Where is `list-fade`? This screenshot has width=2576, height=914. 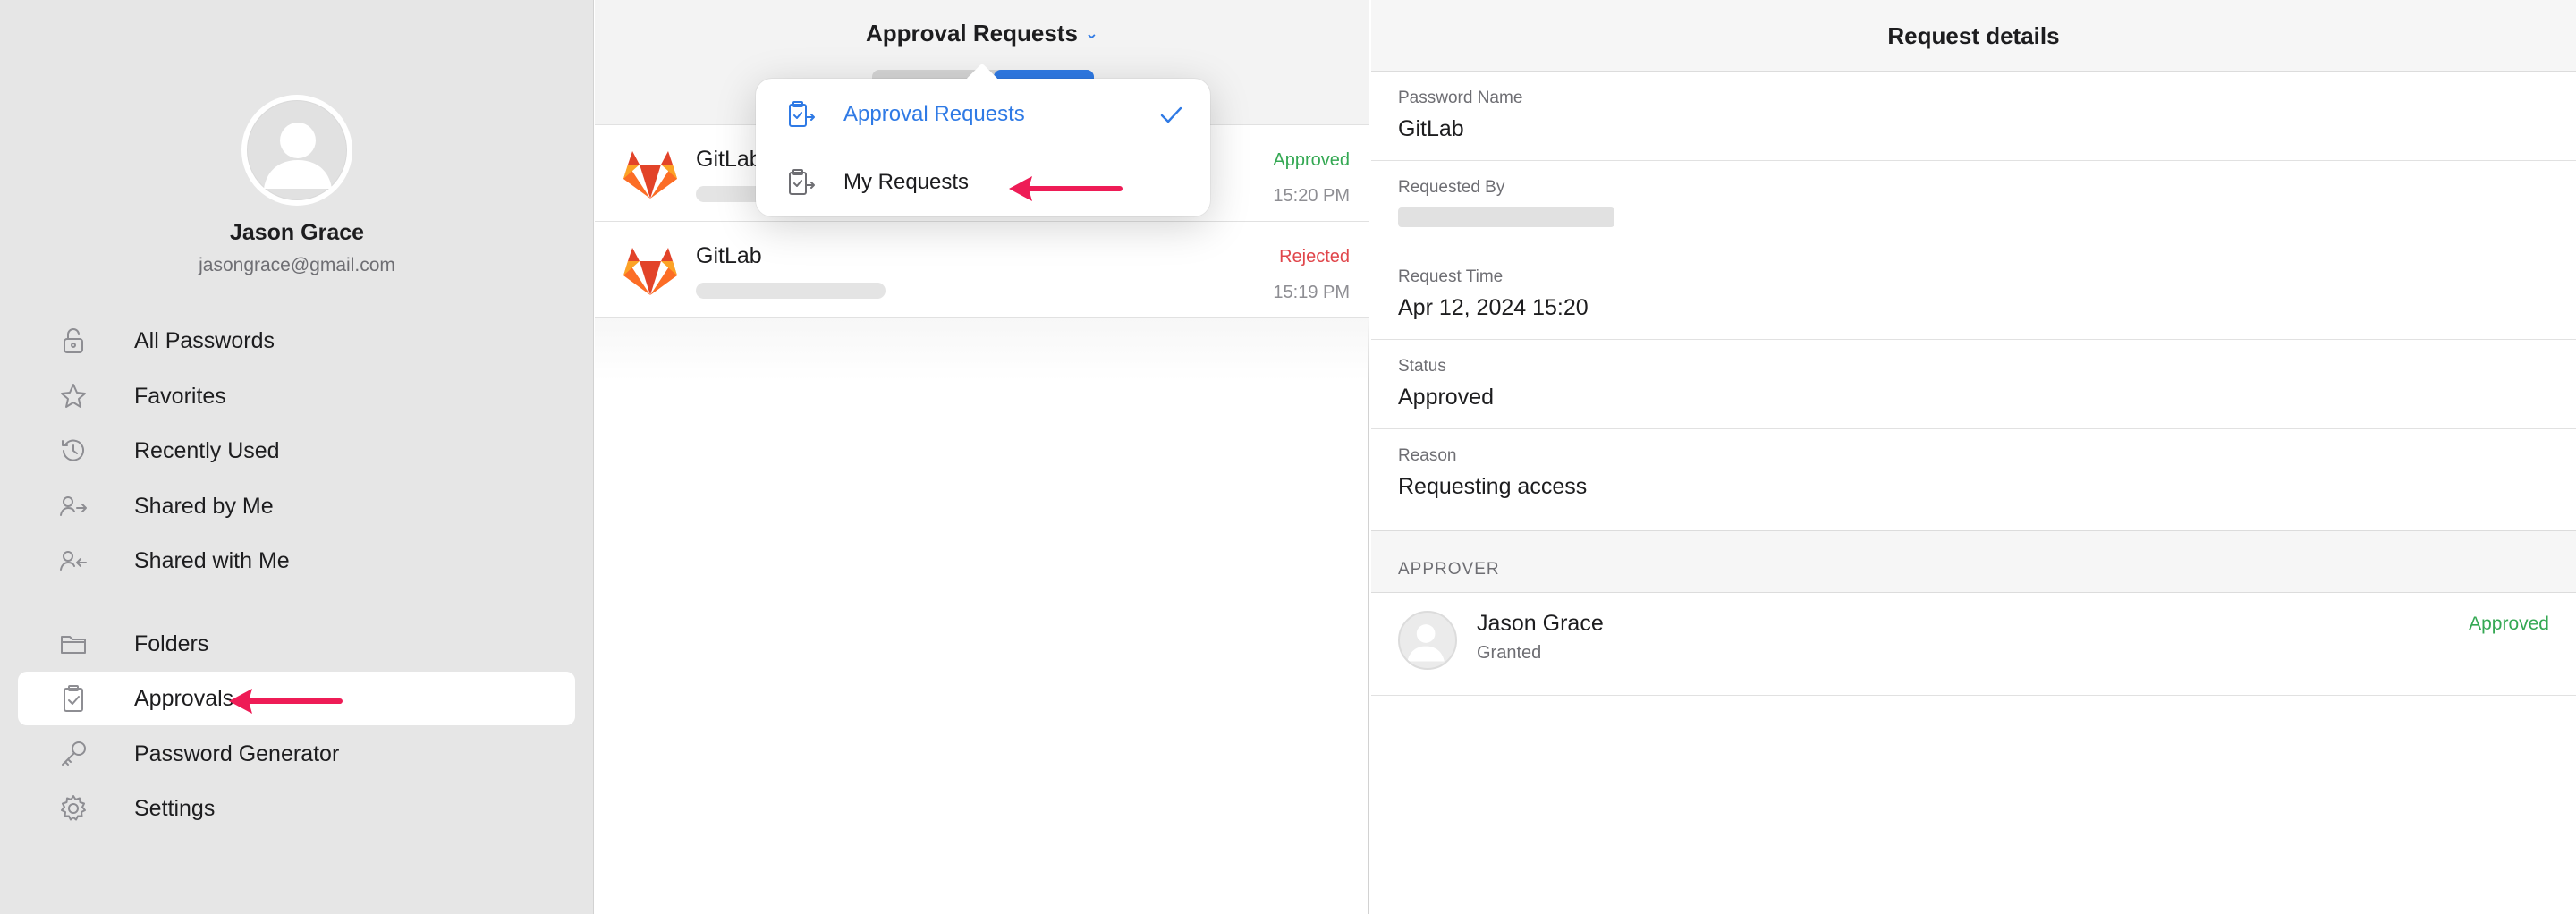
list-fade is located at coordinates (982, 349).